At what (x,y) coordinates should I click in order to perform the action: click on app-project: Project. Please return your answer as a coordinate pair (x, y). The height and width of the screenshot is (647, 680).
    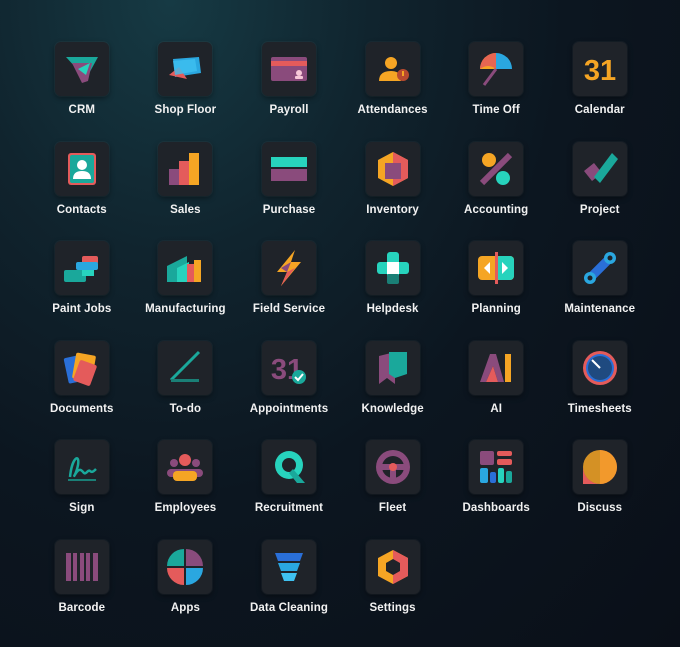
    Looking at the image, I should click on (600, 191).